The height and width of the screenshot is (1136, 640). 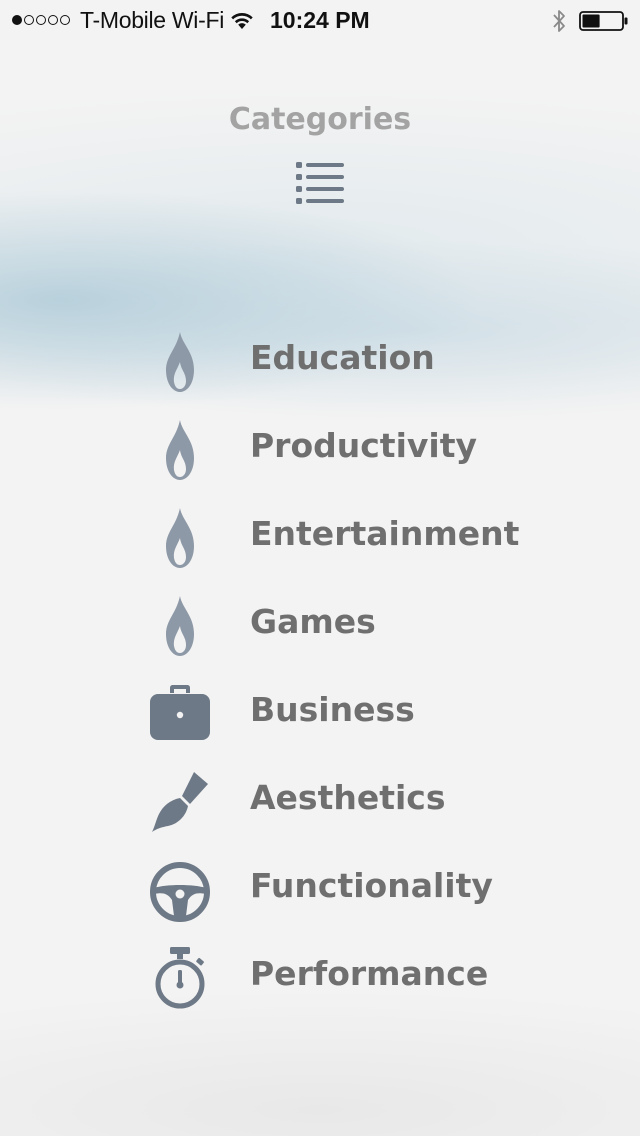 I want to click on steering-wheel-icon, so click(x=180, y=892).